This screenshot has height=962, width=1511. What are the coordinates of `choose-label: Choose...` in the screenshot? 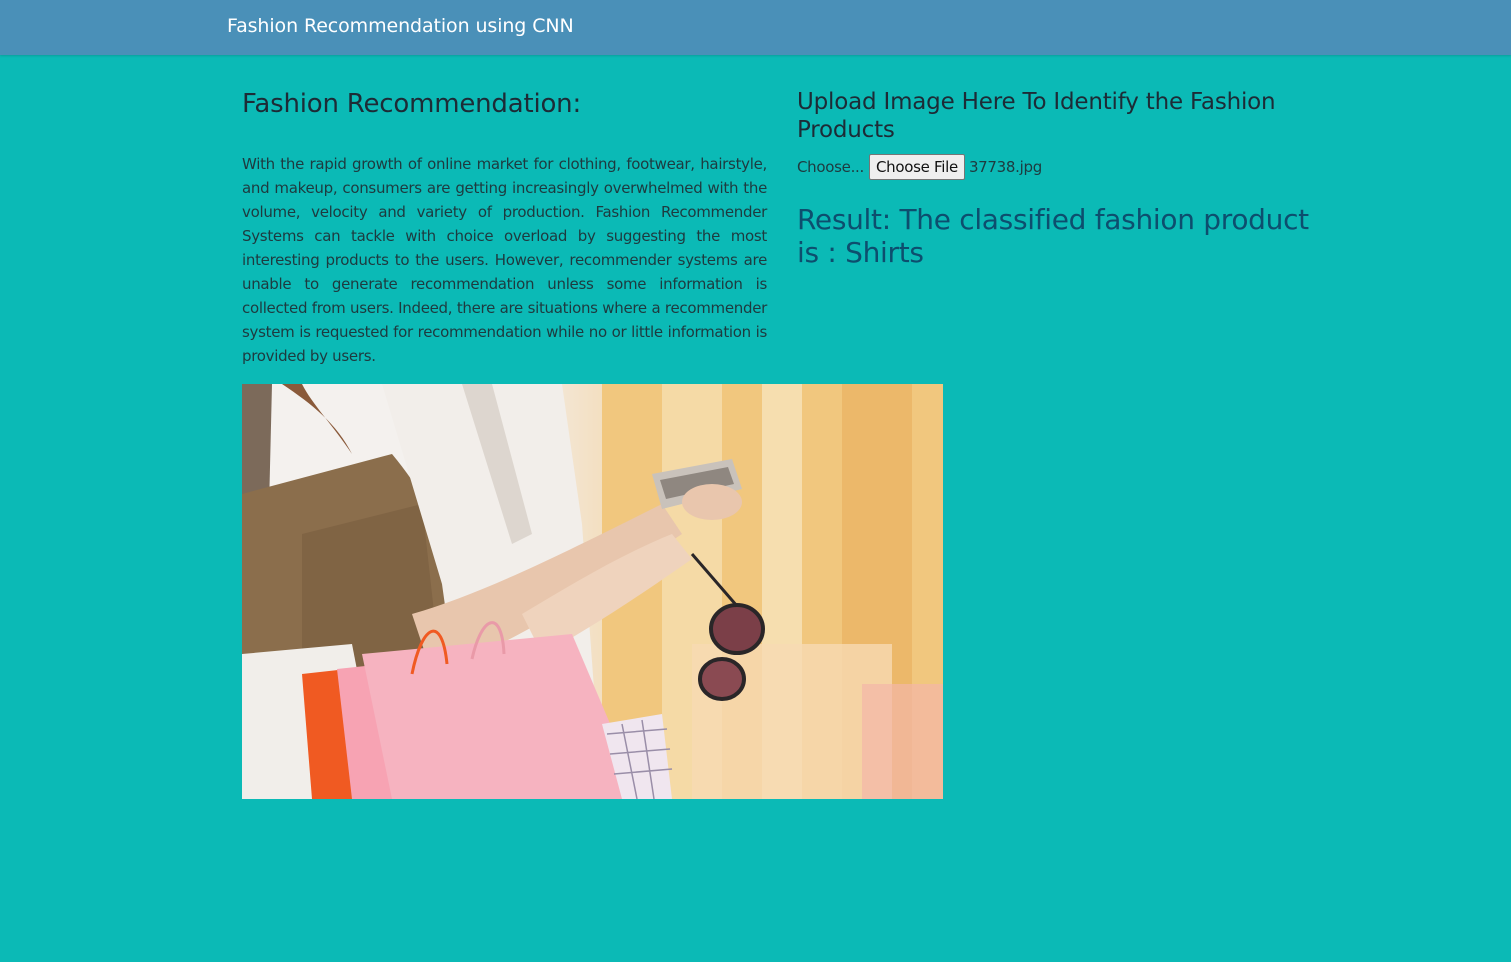 It's located at (830, 167).